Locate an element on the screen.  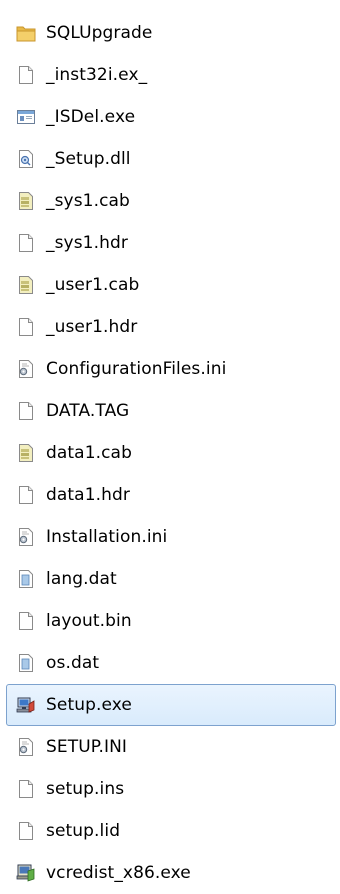
file-name: Installation.ini is located at coordinates (107, 536).